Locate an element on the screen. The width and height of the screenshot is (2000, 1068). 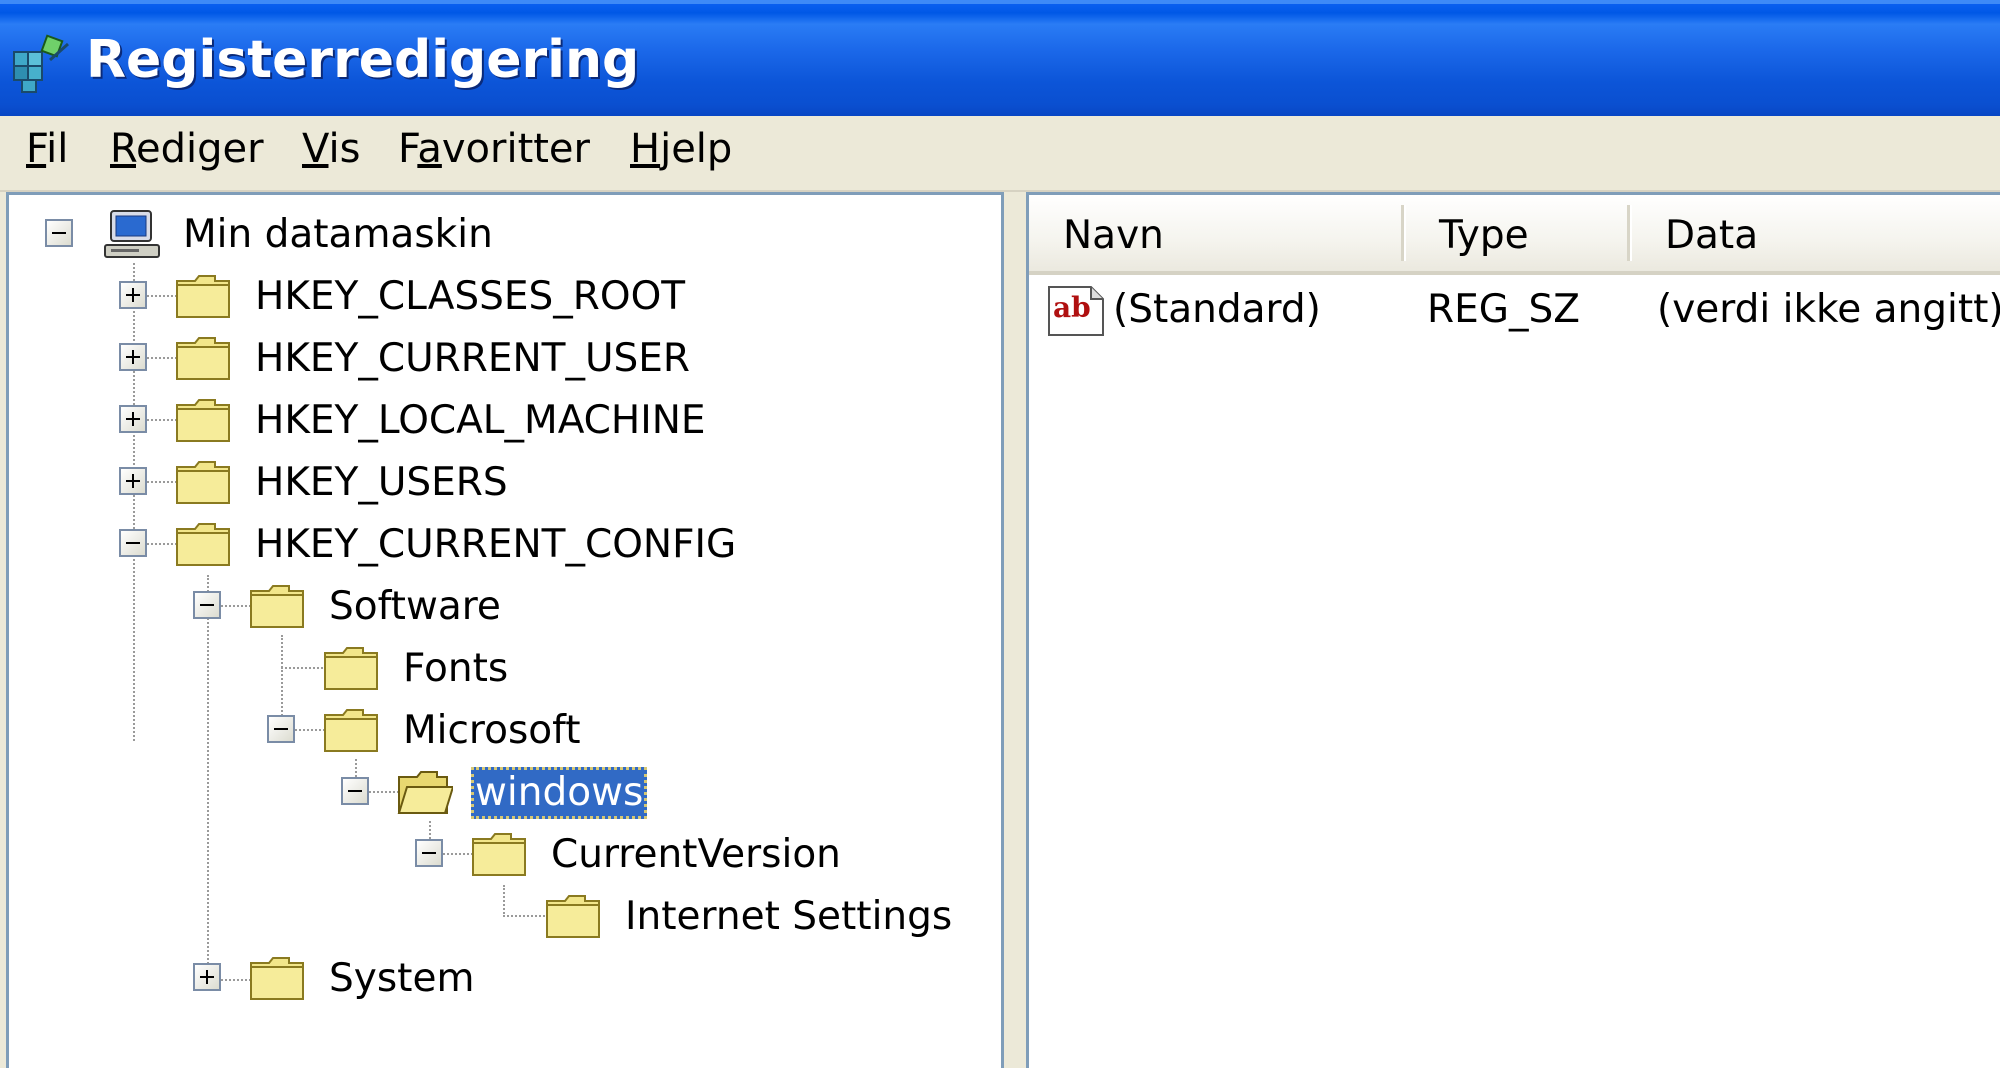
tree-node-system: System is located at coordinates (459, 979).